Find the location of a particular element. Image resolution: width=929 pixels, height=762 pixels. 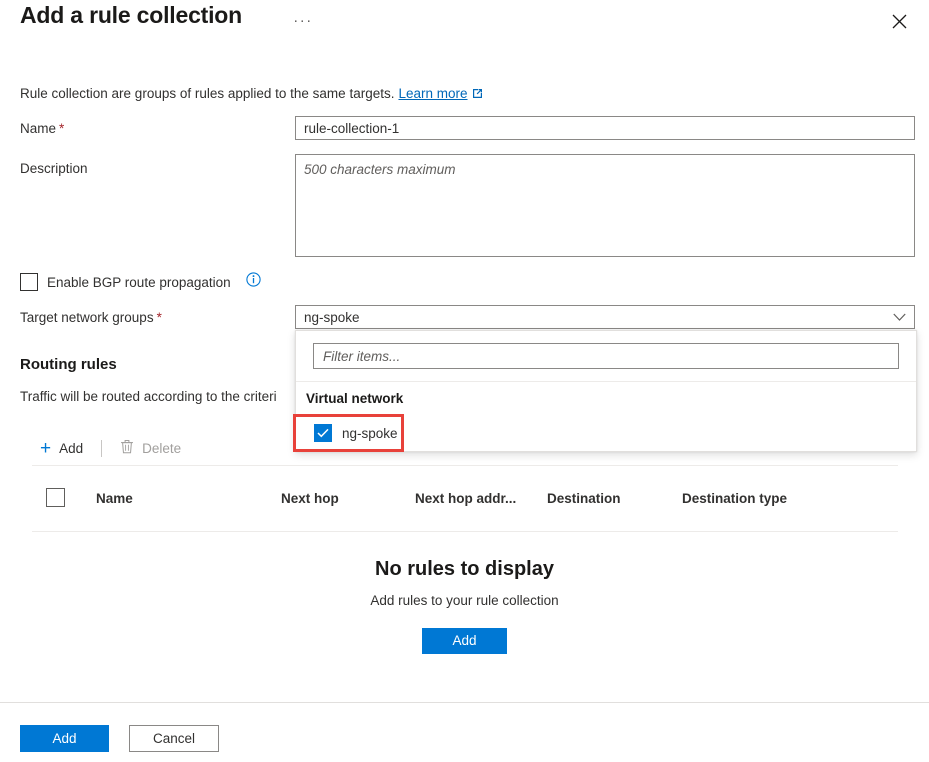

target-network-groups-required-marker: * is located at coordinates (159, 317).